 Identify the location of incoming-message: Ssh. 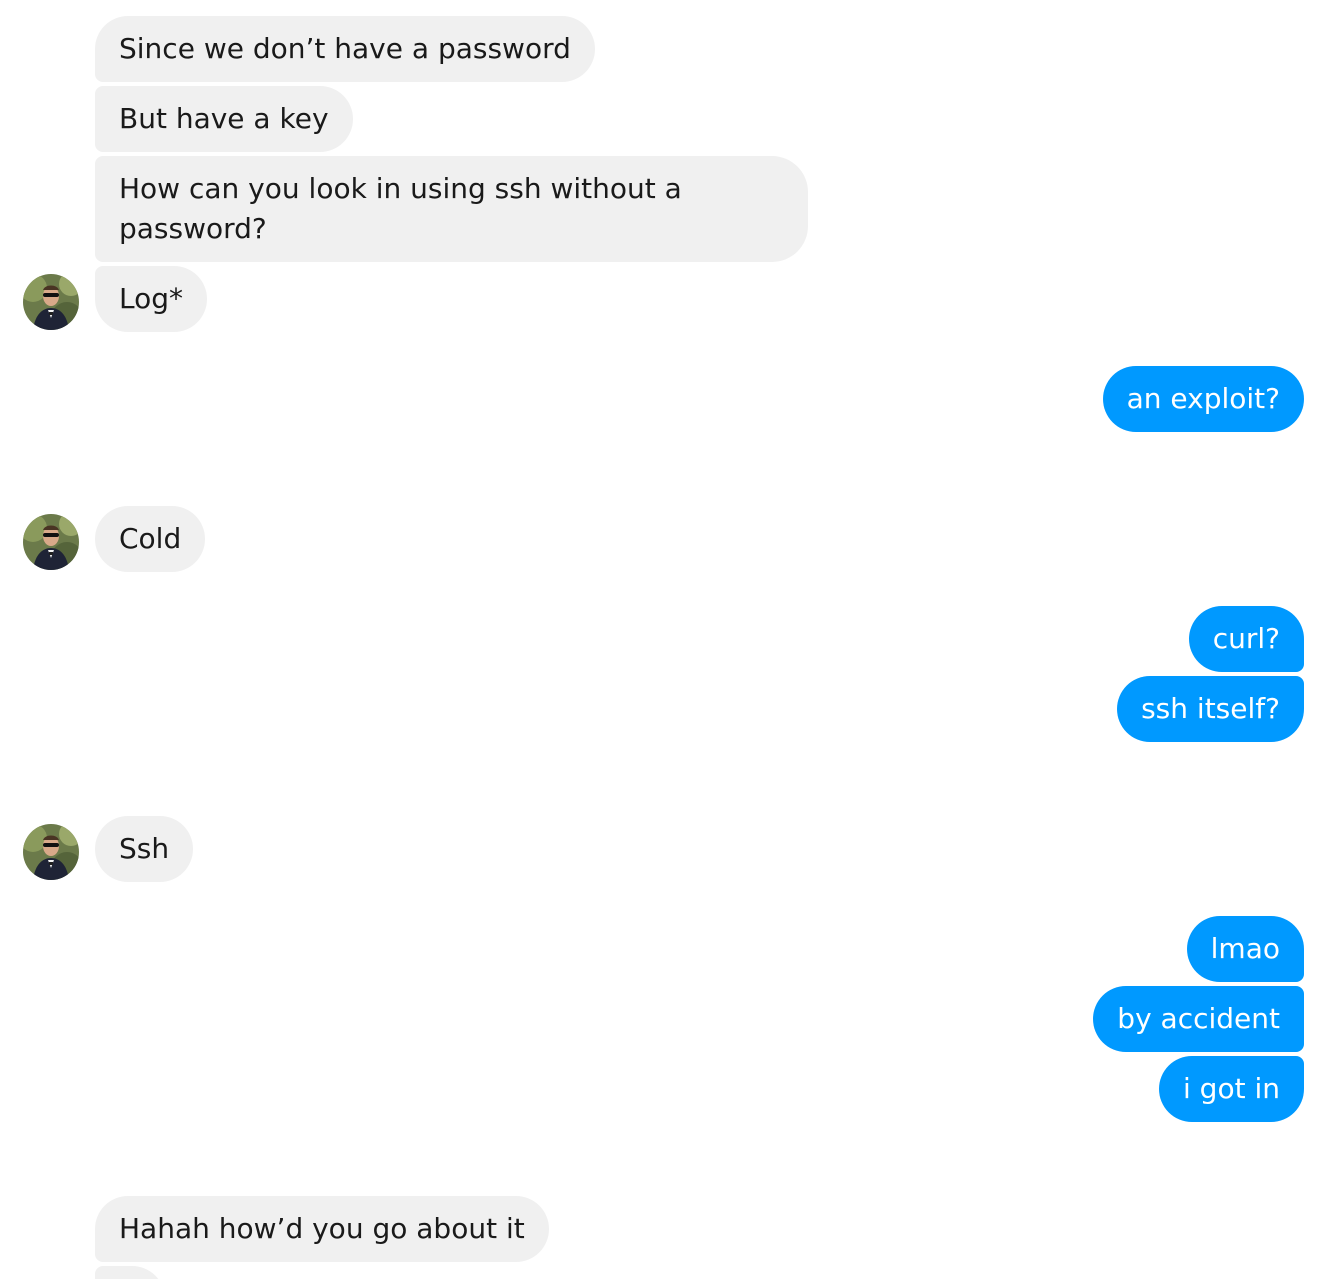
(144, 849).